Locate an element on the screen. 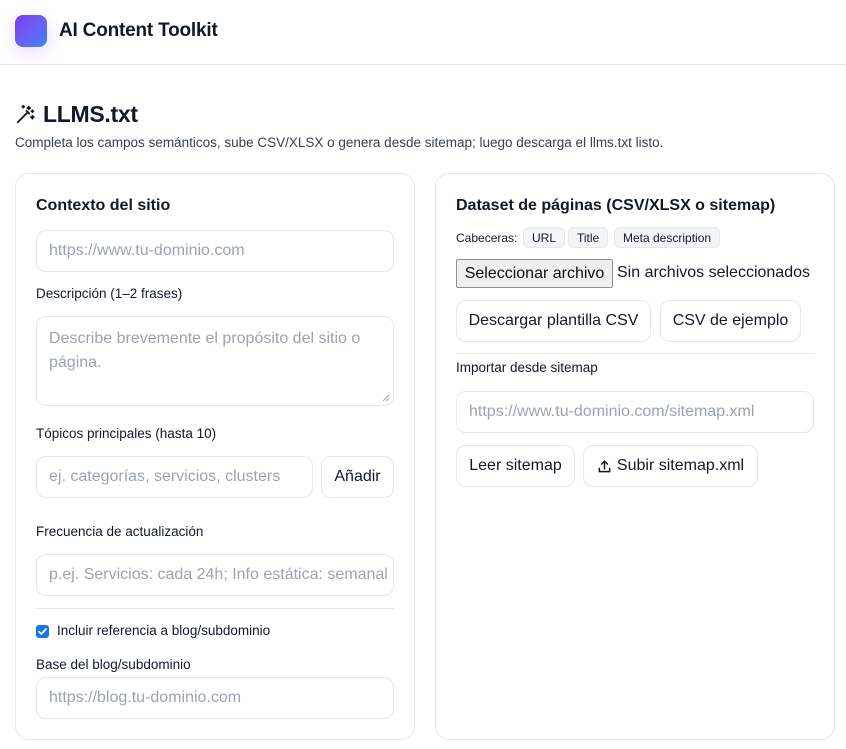 The height and width of the screenshot is (749, 846). sample-csv-button: CSV de ejemplo is located at coordinates (730, 321).